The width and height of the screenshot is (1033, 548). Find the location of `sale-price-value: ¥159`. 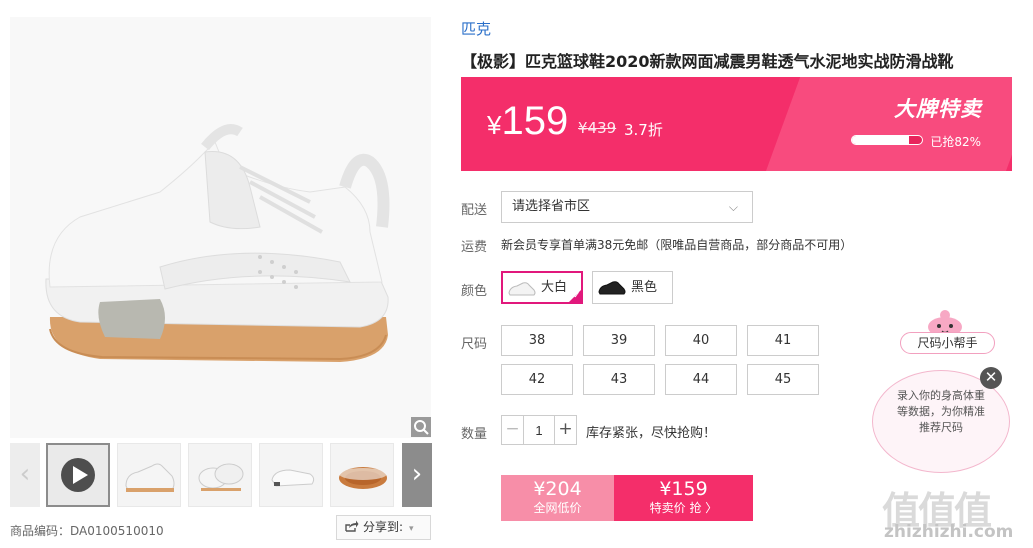

sale-price-value: ¥159 is located at coordinates (683, 489).